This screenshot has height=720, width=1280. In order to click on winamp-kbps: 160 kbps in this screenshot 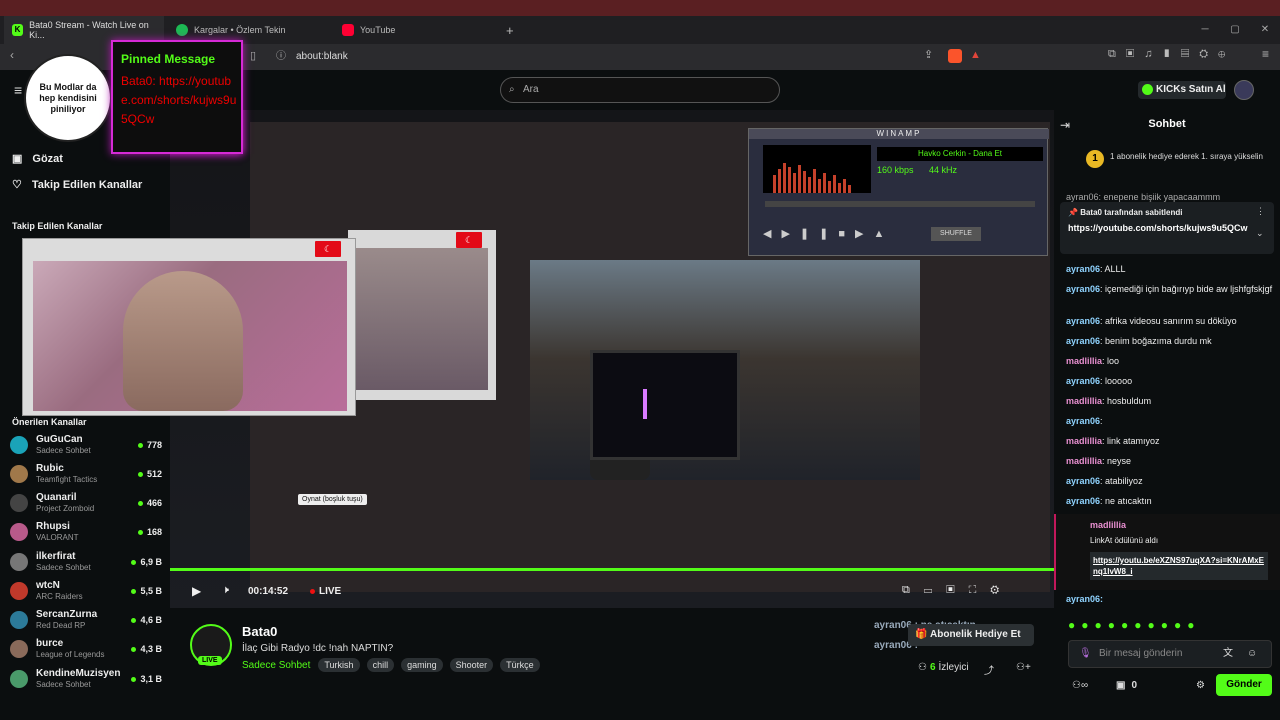, I will do `click(895, 170)`.